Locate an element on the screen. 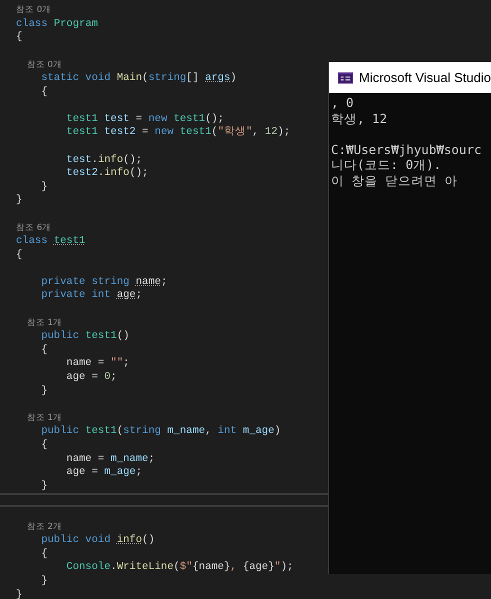 This screenshot has height=599, width=491. code-line: public test1() is located at coordinates (85, 337).